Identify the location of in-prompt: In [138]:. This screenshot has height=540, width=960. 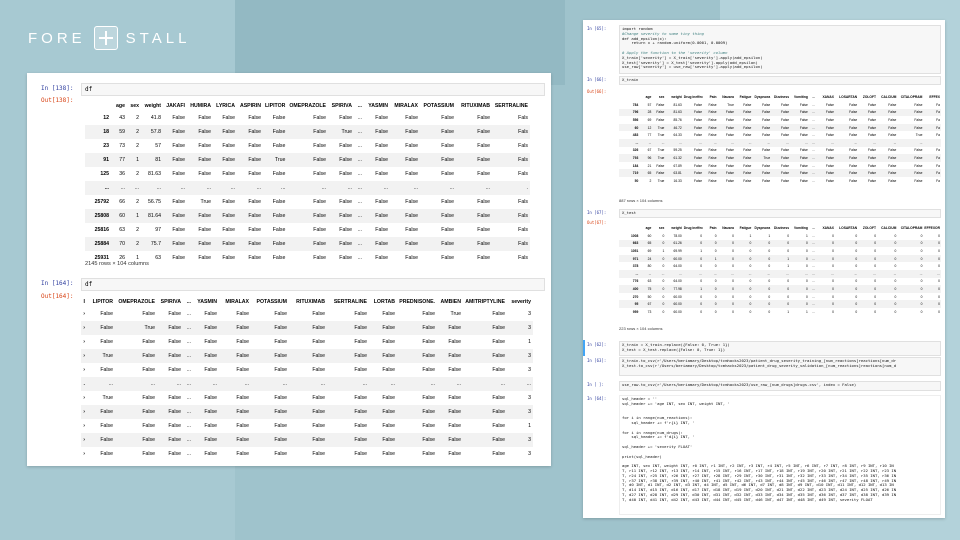
(57, 88).